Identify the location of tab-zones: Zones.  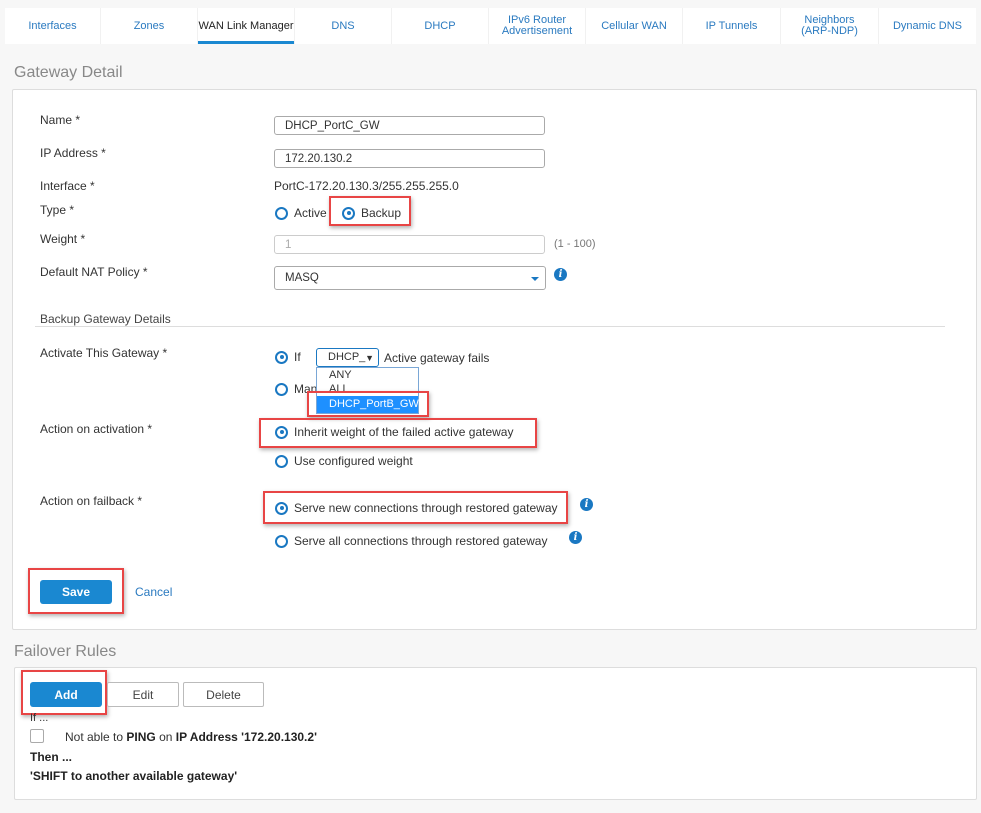
(149, 26).